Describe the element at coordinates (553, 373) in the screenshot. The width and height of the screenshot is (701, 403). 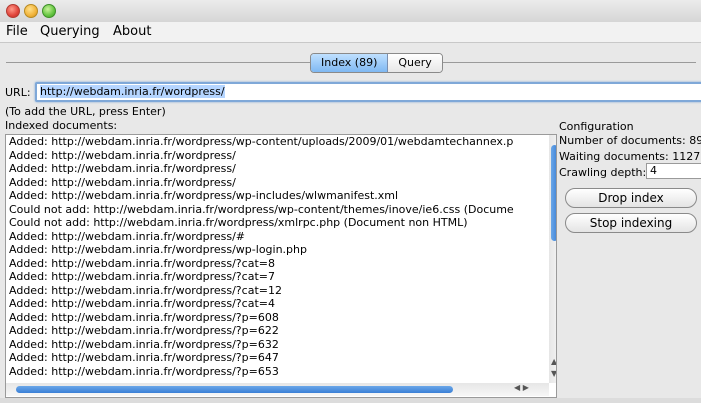
I see `scroll-down-icon: ▼` at that location.